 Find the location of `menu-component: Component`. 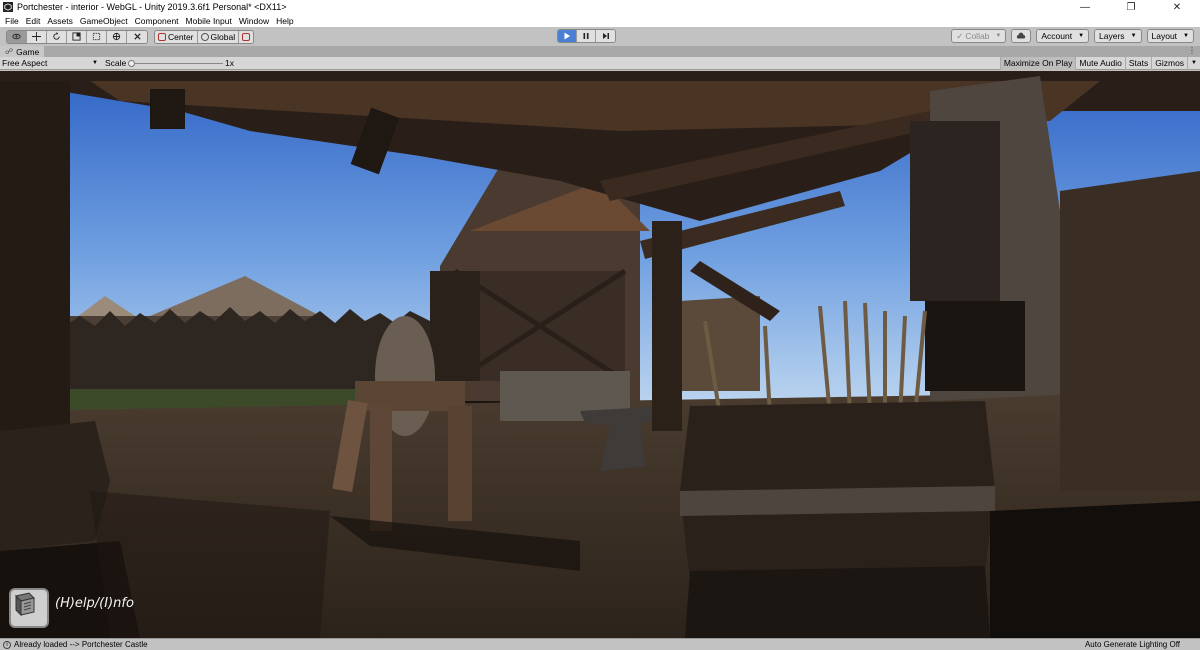

menu-component: Component is located at coordinates (158, 21).